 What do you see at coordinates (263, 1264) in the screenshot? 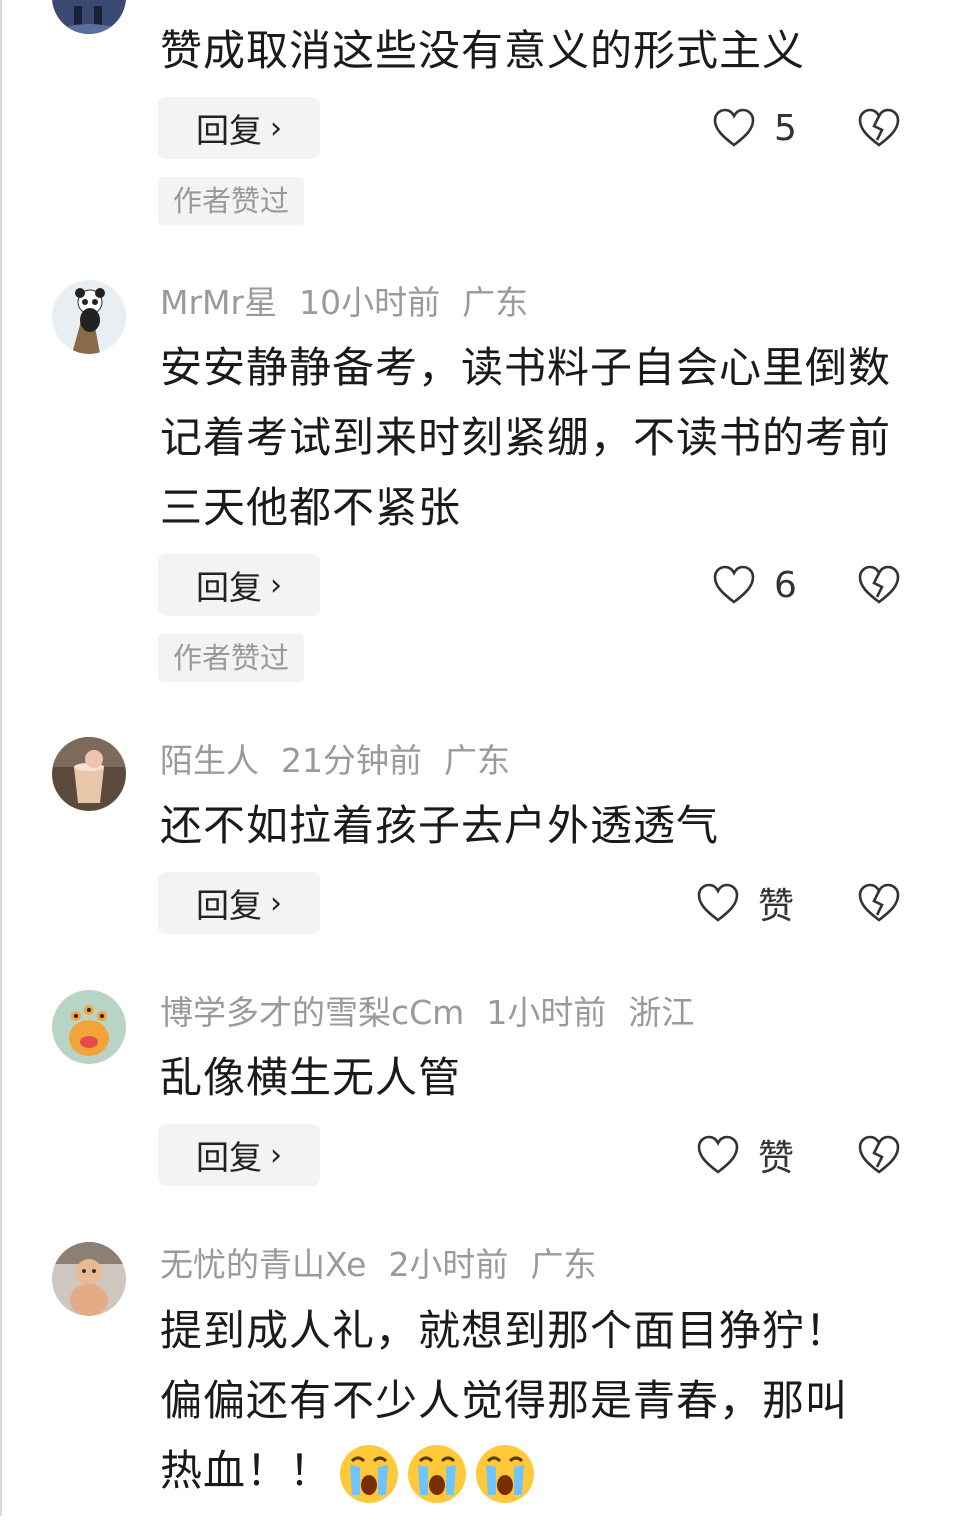
I see `username: 无忧的青山Xe` at bounding box center [263, 1264].